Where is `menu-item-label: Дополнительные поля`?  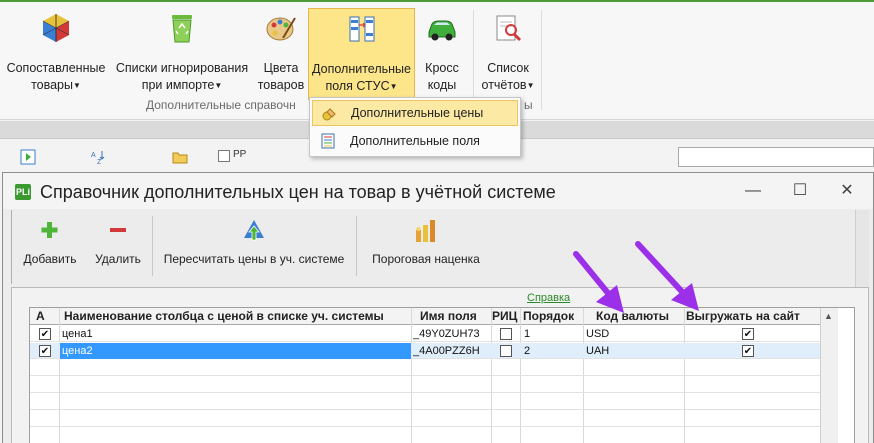
menu-item-label: Дополнительные поля is located at coordinates (415, 141).